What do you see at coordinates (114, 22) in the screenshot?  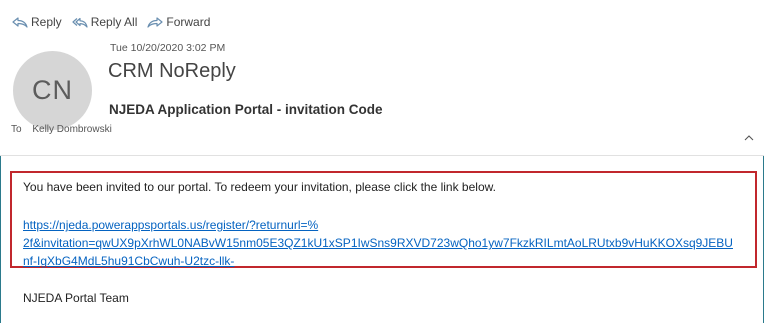 I see `reply-all-label: Reply All` at bounding box center [114, 22].